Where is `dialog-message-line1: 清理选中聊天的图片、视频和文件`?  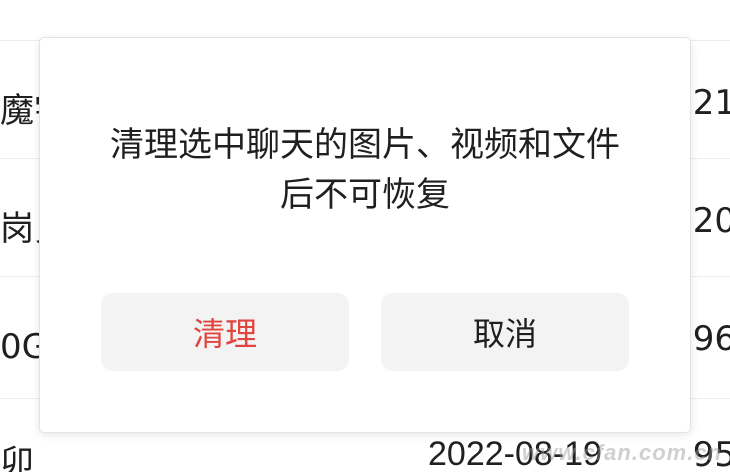
dialog-message-line1: 清理选中聊天的图片、视频和文件 is located at coordinates (365, 145).